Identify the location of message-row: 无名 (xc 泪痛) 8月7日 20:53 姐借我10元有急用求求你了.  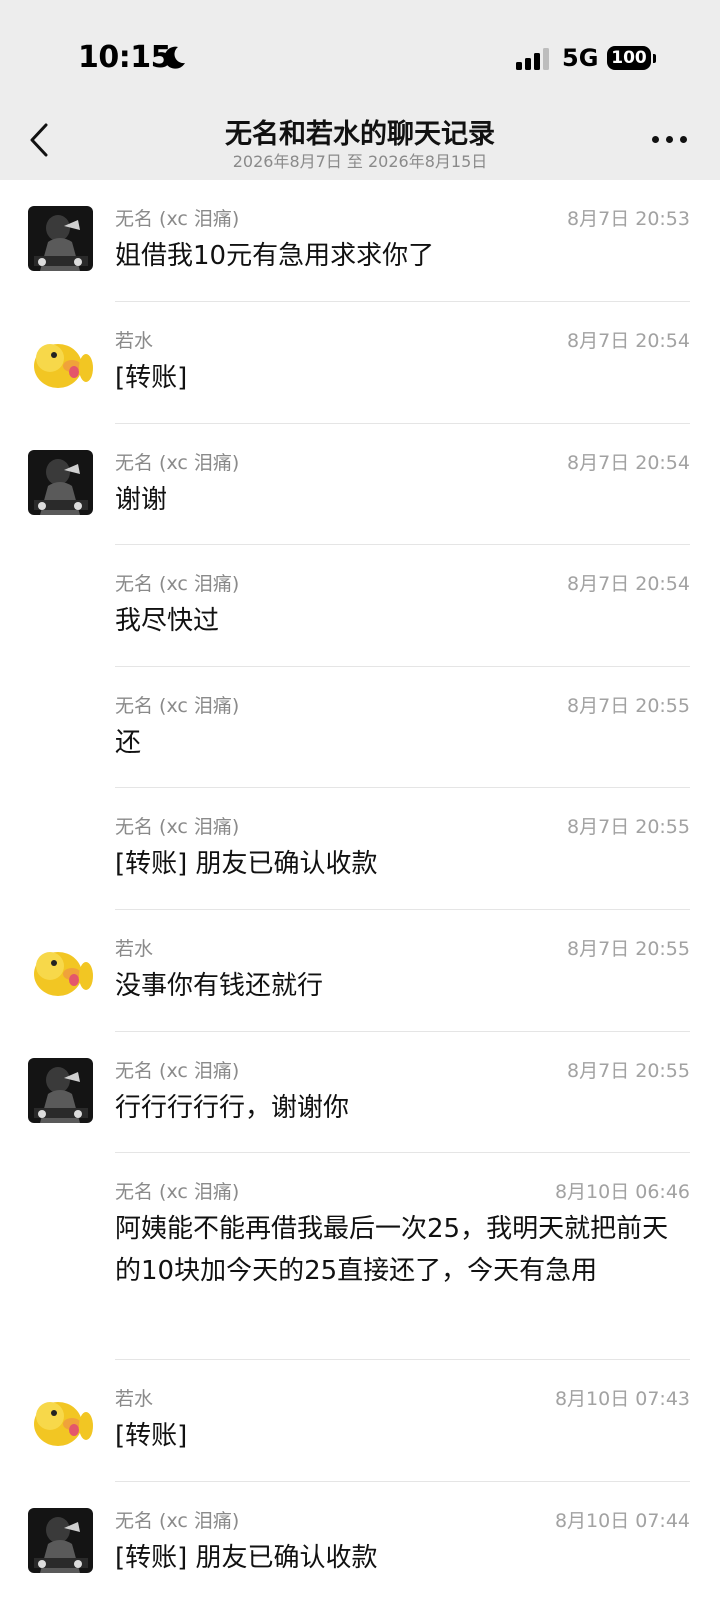
(360, 241).